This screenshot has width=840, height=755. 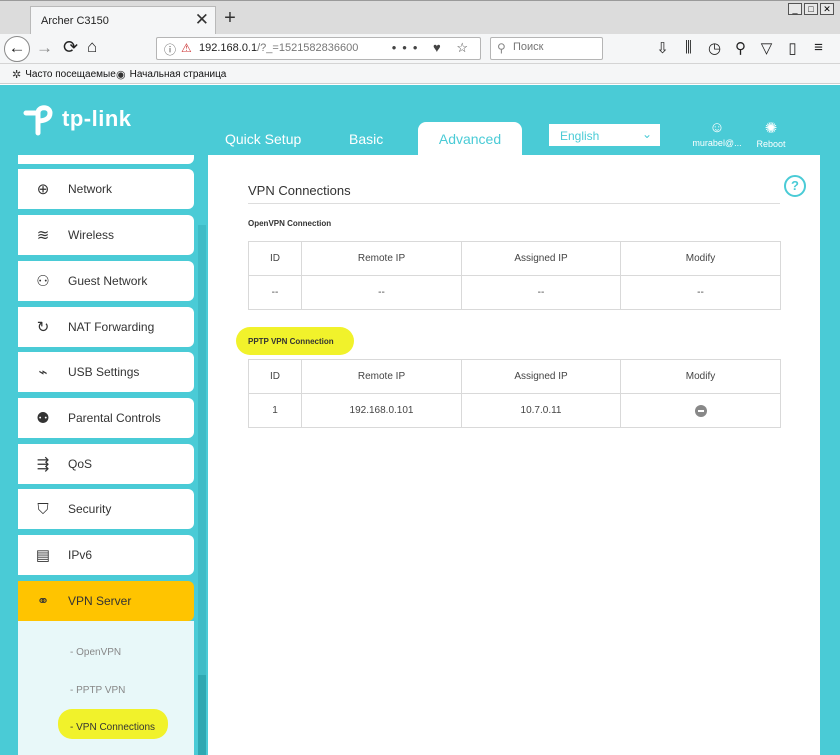 What do you see at coordinates (90, 189) in the screenshot?
I see `sidebar-item-label: Network` at bounding box center [90, 189].